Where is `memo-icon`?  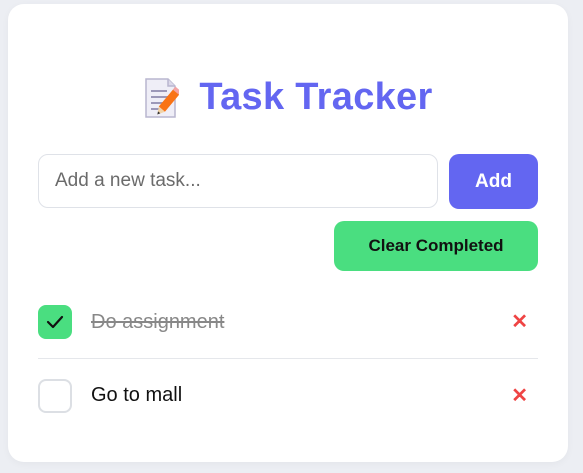
memo-icon is located at coordinates (163, 98).